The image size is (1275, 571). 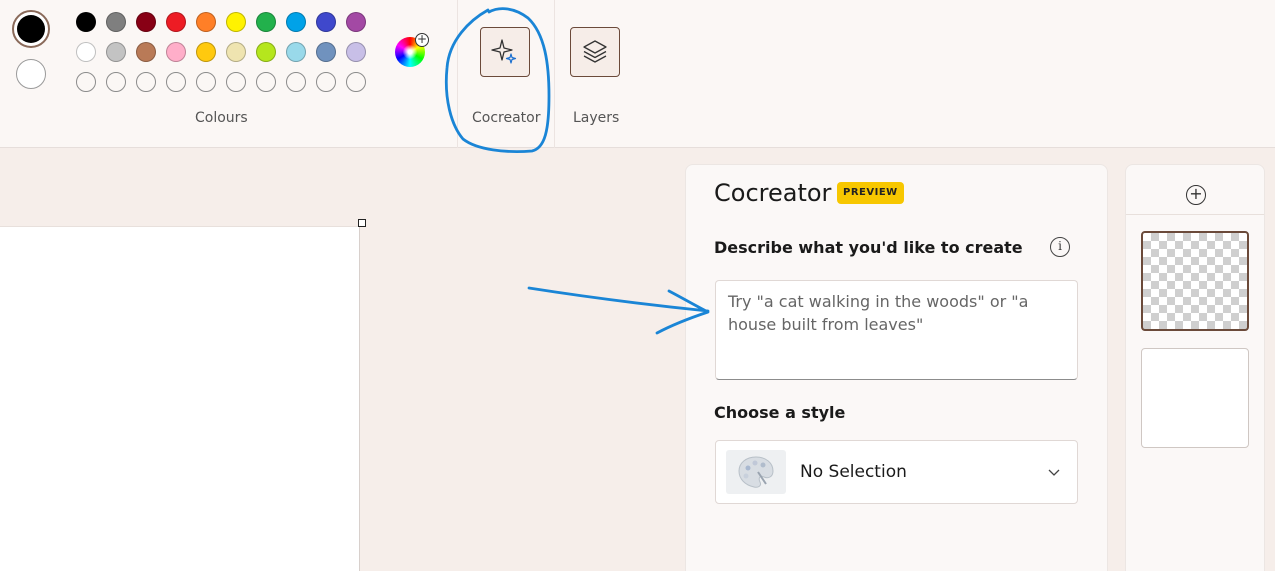 I want to click on style-selected-value: No Selection, so click(x=853, y=472).